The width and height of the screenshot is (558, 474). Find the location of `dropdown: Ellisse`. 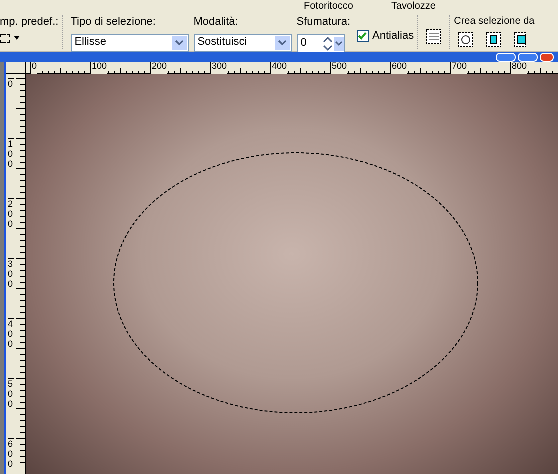

dropdown: Ellisse is located at coordinates (129, 43).